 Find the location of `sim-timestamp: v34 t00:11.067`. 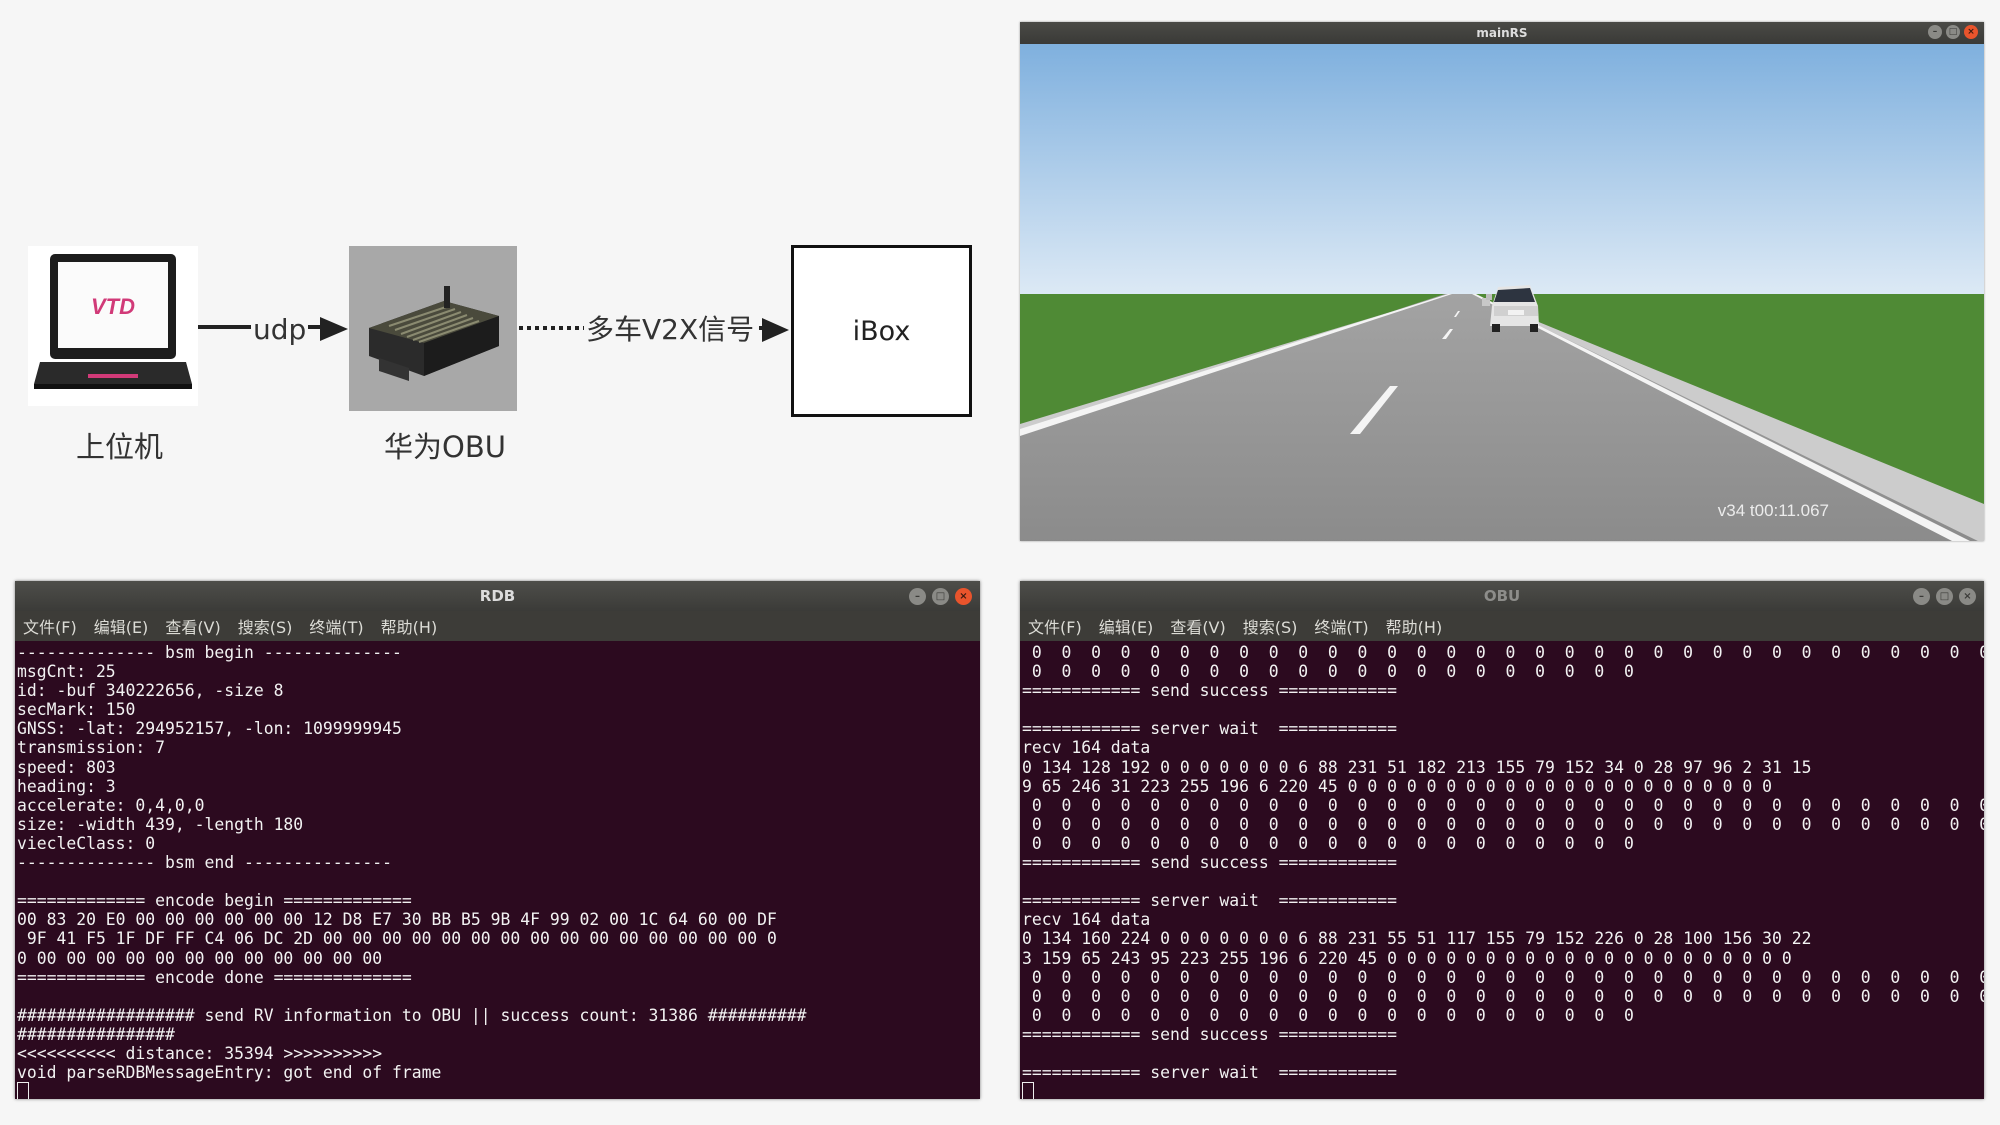

sim-timestamp: v34 t00:11.067 is located at coordinates (1773, 510).